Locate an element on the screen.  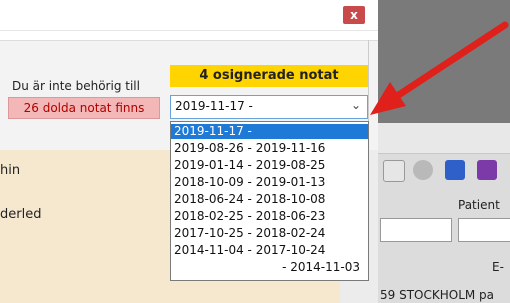
dropdown-item: 2019-08-26 - 2019-11-16 is located at coordinates (269, 148).